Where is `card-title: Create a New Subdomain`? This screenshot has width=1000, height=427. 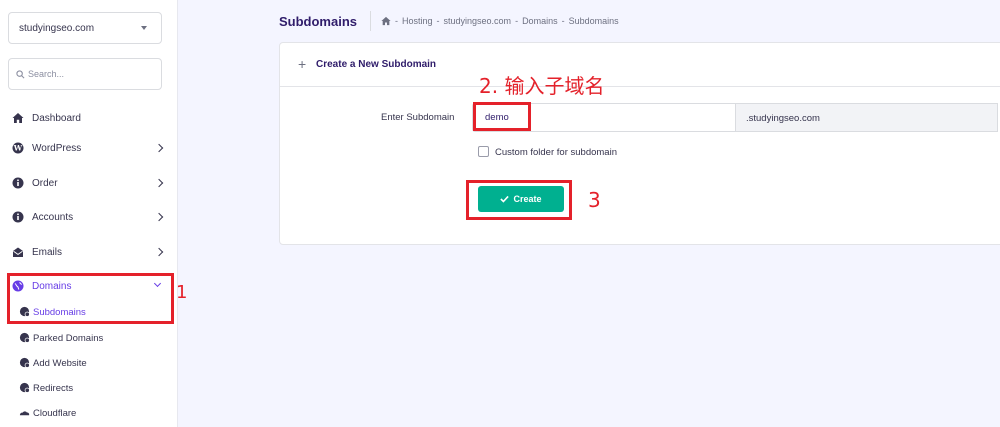
card-title: Create a New Subdomain is located at coordinates (376, 64).